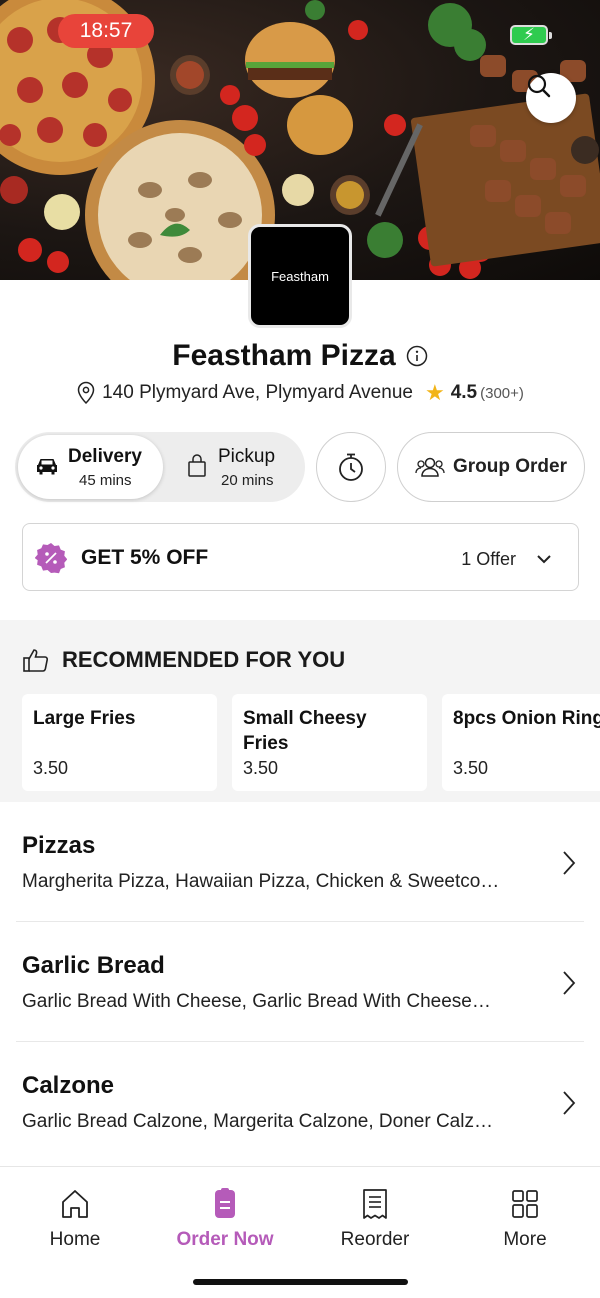 This screenshot has height=1298, width=600. Describe the element at coordinates (525, 1204) in the screenshot. I see `grid-icon` at that location.